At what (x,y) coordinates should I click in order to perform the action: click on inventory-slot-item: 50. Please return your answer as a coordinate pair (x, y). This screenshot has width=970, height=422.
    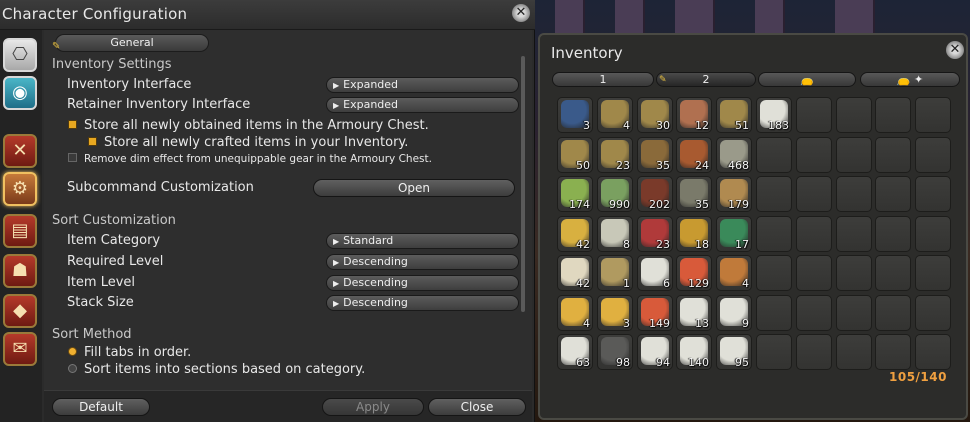
    Looking at the image, I should click on (575, 155).